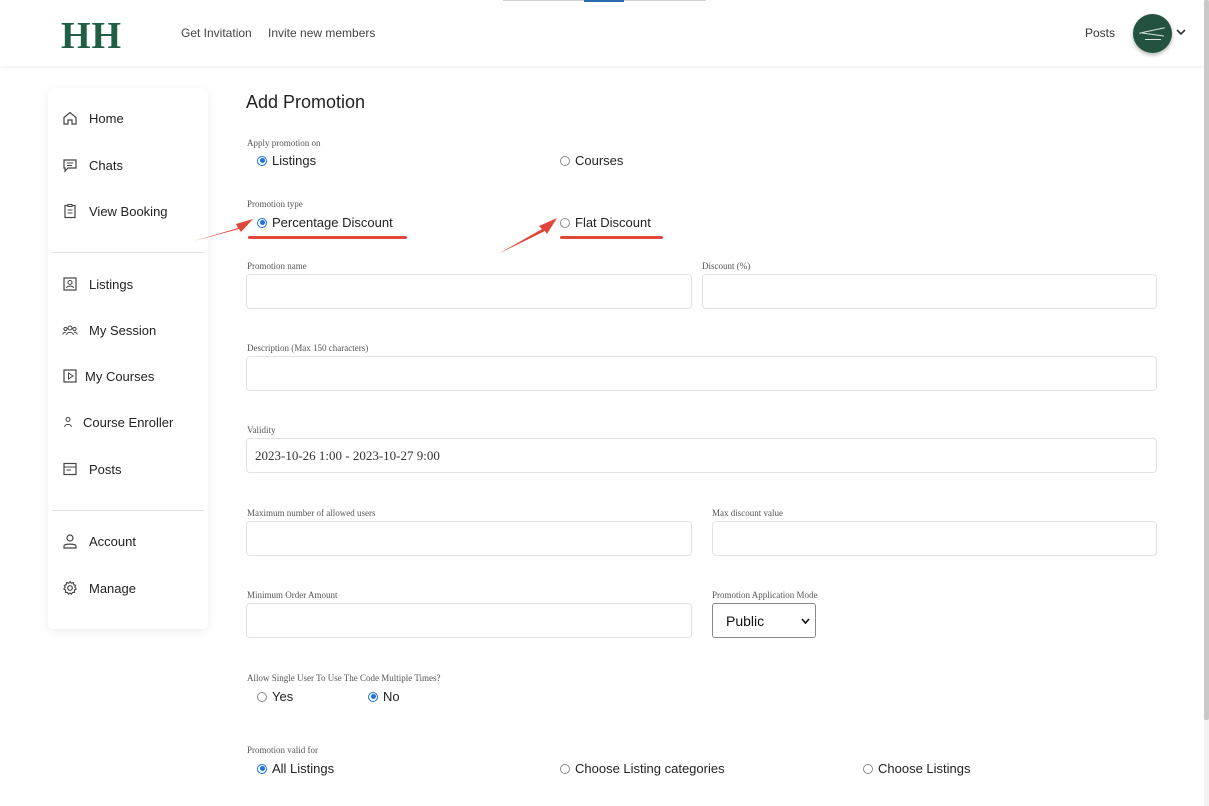 The image size is (1209, 806). I want to click on valid-for-label: Promotion valid for, so click(282, 750).